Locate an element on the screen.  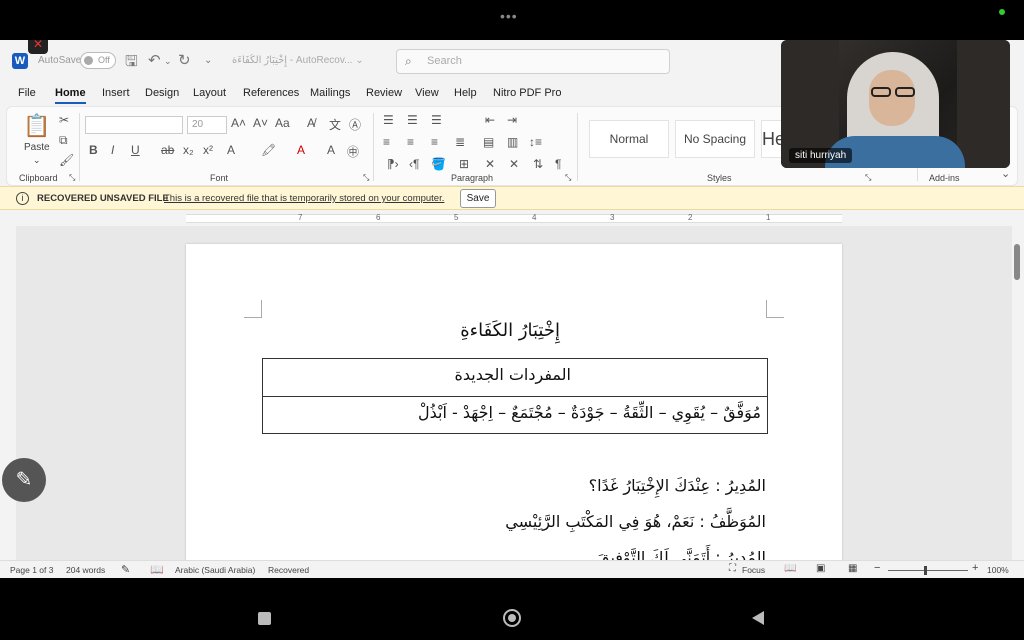
change-case-icon: Aa is located at coordinates (282, 123).